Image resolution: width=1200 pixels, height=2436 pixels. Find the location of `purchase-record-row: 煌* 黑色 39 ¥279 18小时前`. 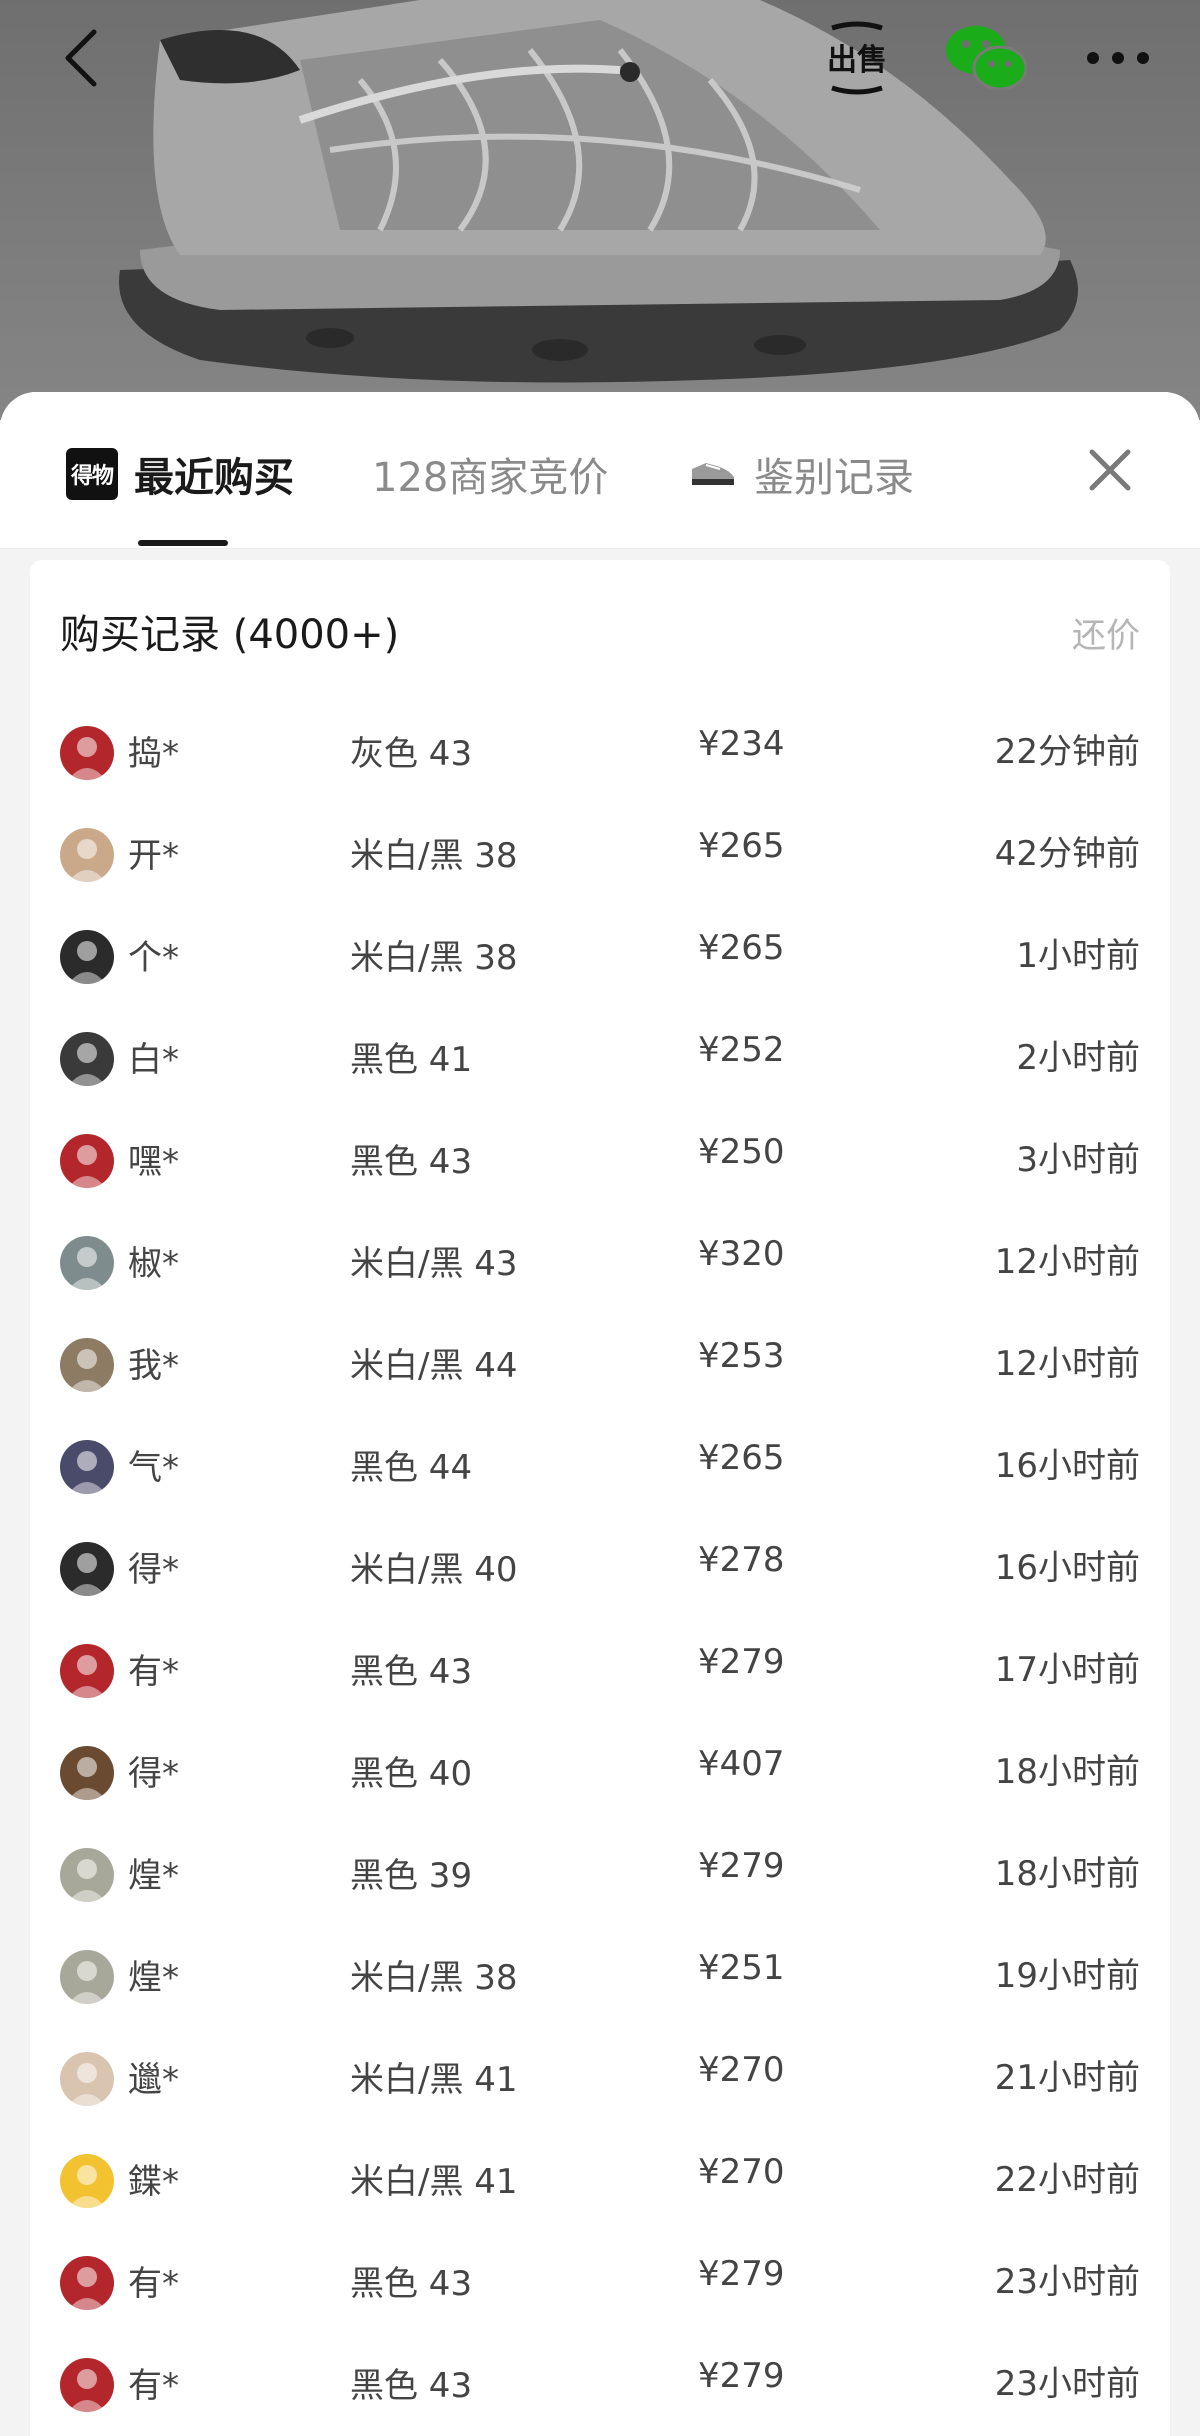

purchase-record-row: 煌* 黑色 39 ¥279 18小时前 is located at coordinates (600, 1875).